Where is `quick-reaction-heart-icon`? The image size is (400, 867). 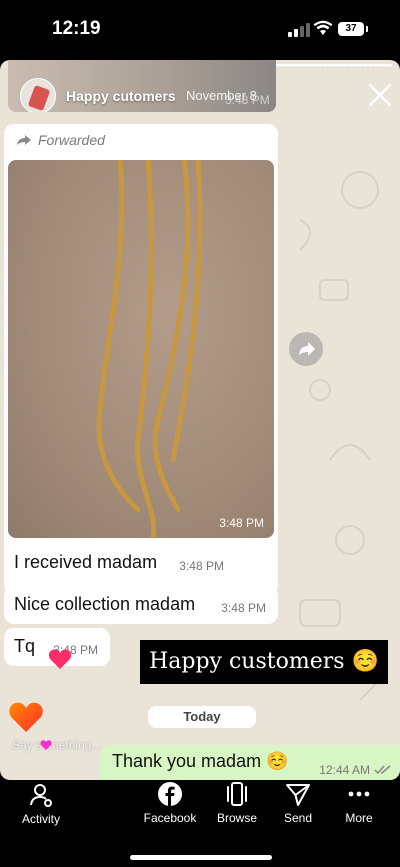
quick-reaction-heart-icon is located at coordinates (26, 717).